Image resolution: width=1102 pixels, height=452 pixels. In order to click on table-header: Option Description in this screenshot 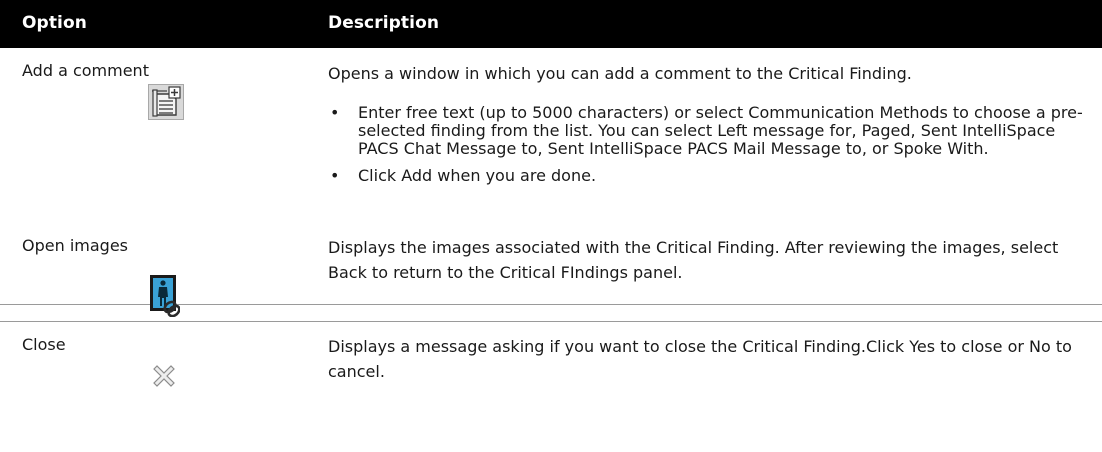, I will do `click(551, 24)`.